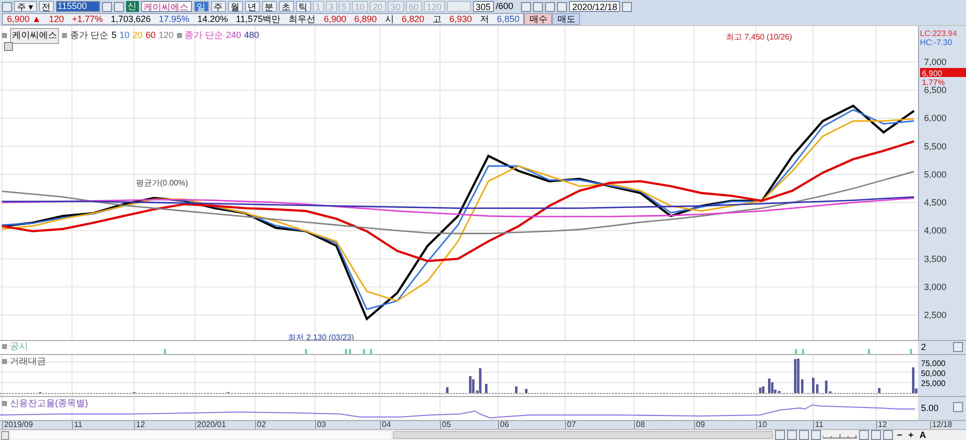 Image resolution: width=966 pixels, height=440 pixels. What do you see at coordinates (938, 33) in the screenshot?
I see `lc-label: LC:223.94` at bounding box center [938, 33].